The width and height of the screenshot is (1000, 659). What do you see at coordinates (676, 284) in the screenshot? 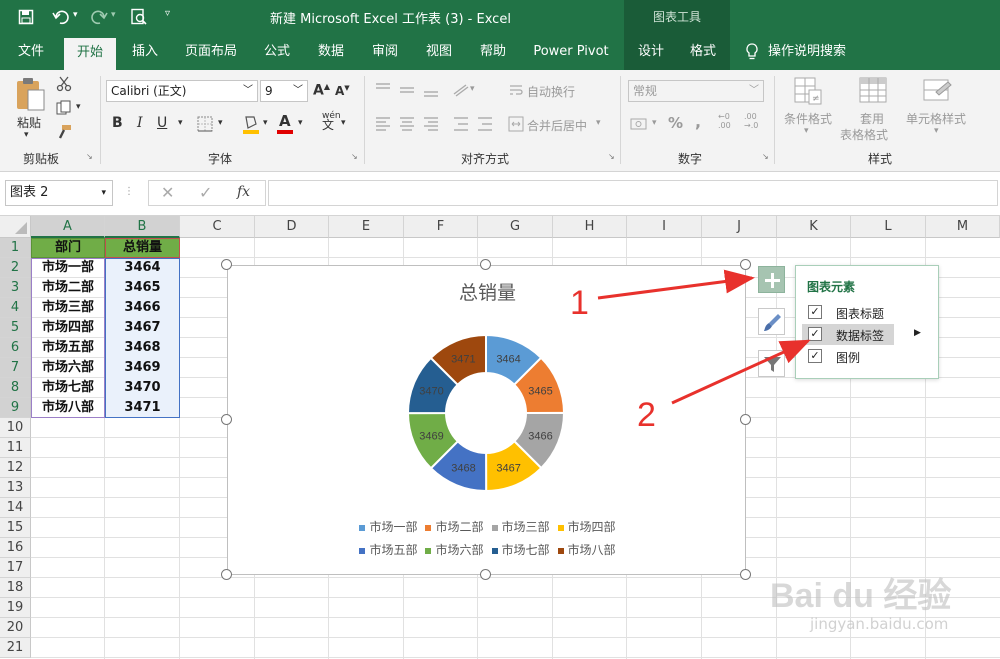
I see `arrow-one` at bounding box center [676, 284].